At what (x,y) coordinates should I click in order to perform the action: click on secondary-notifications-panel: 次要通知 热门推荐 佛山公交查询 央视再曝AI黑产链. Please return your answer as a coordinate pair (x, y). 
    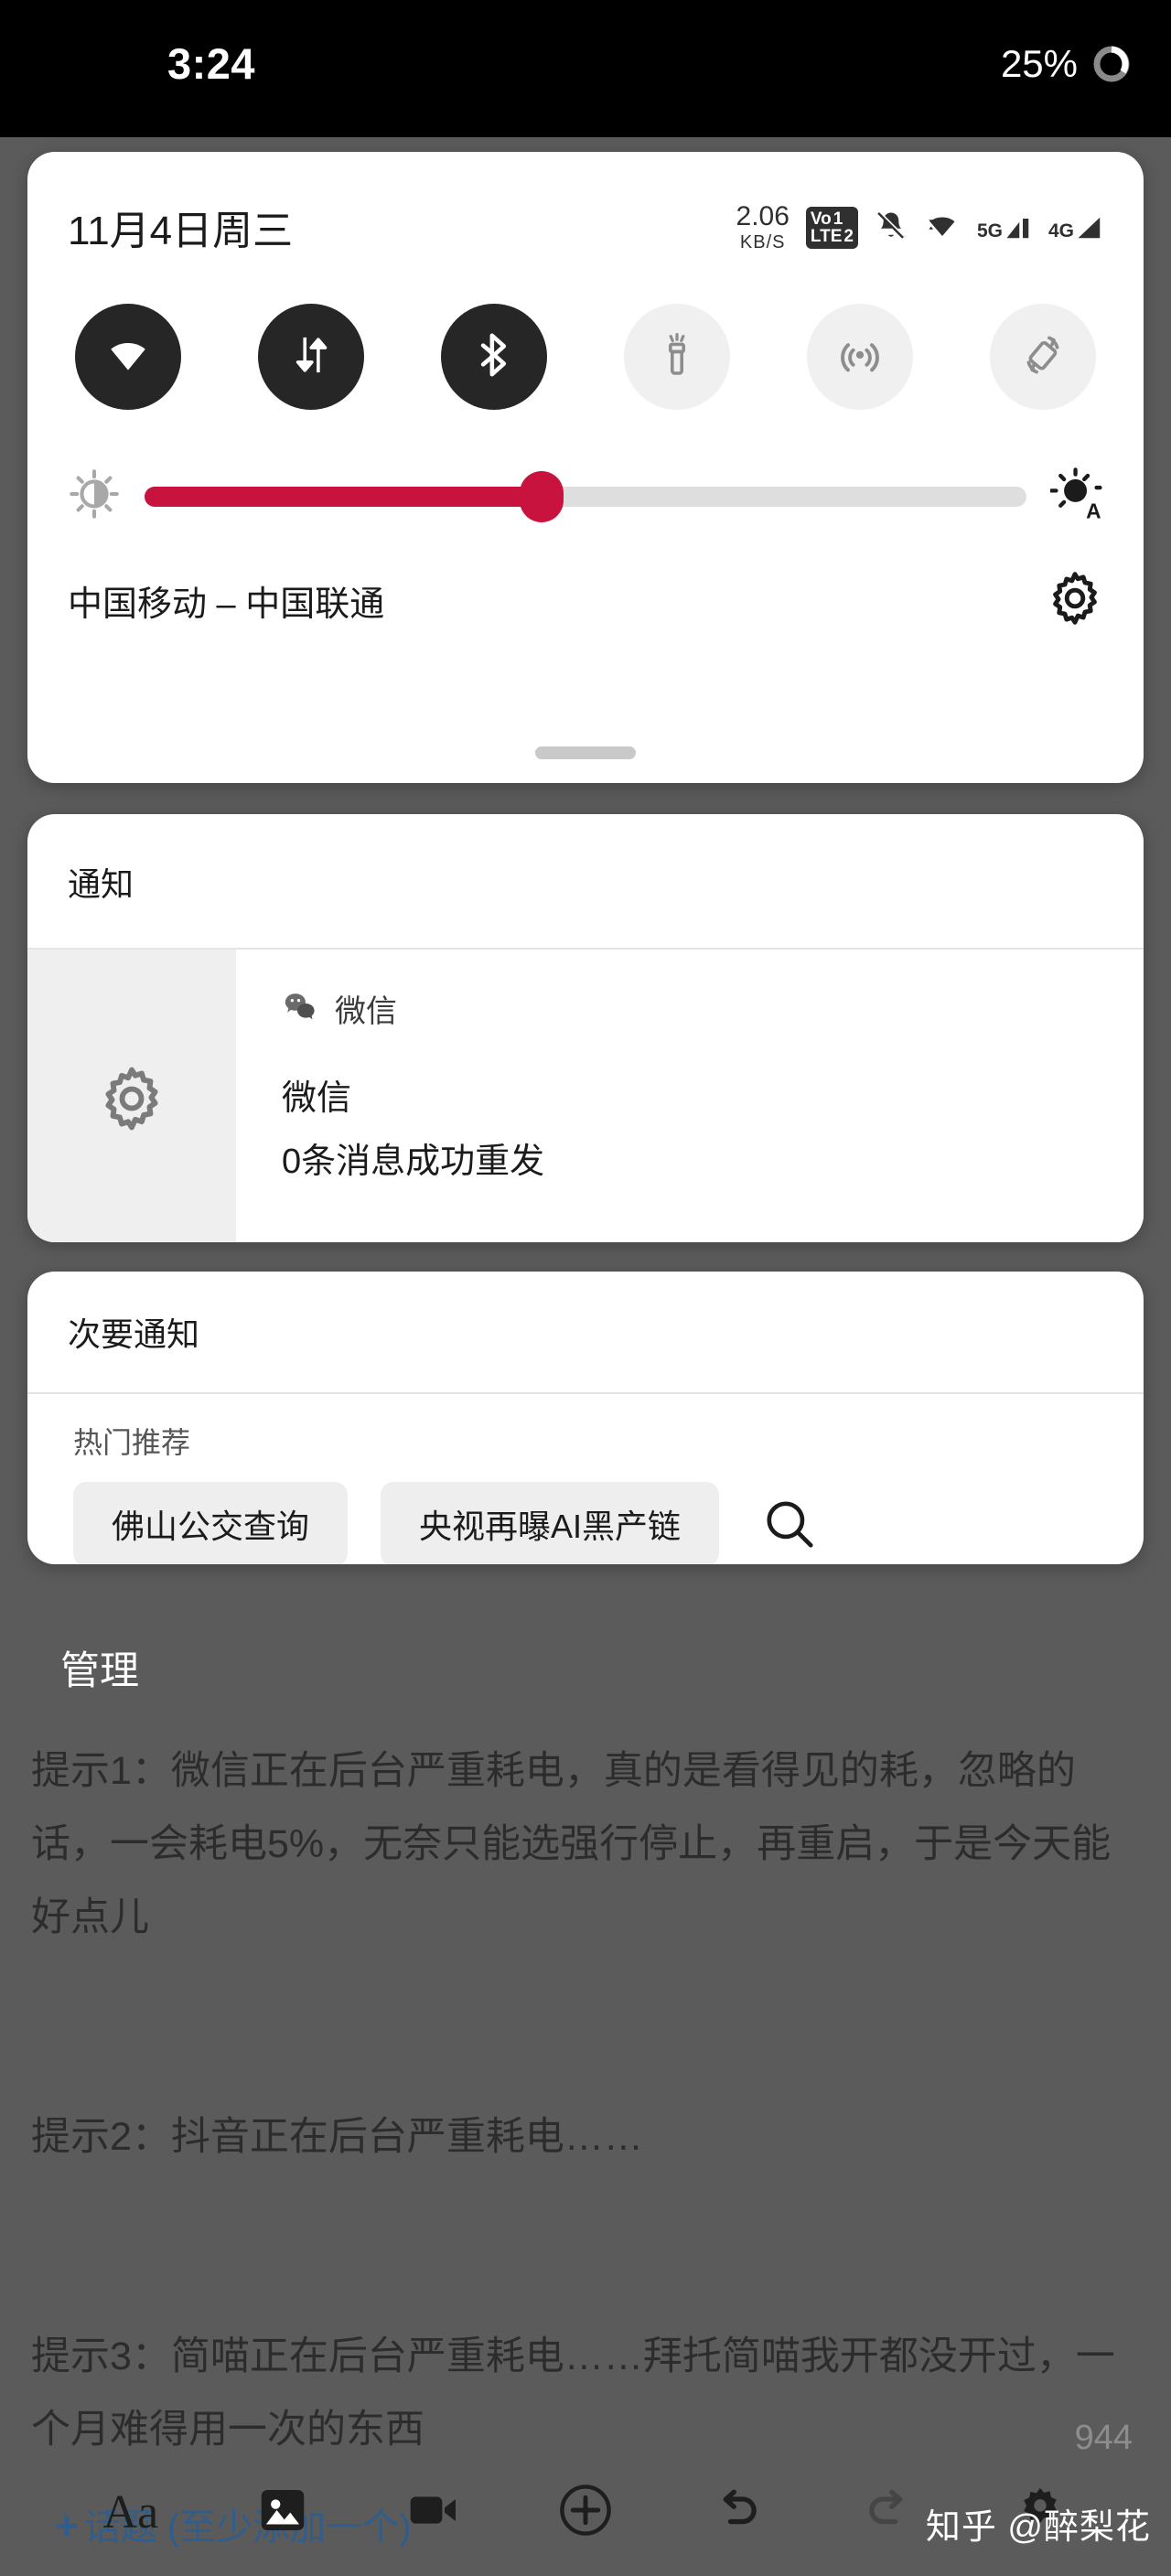
    Looking at the image, I should click on (585, 1418).